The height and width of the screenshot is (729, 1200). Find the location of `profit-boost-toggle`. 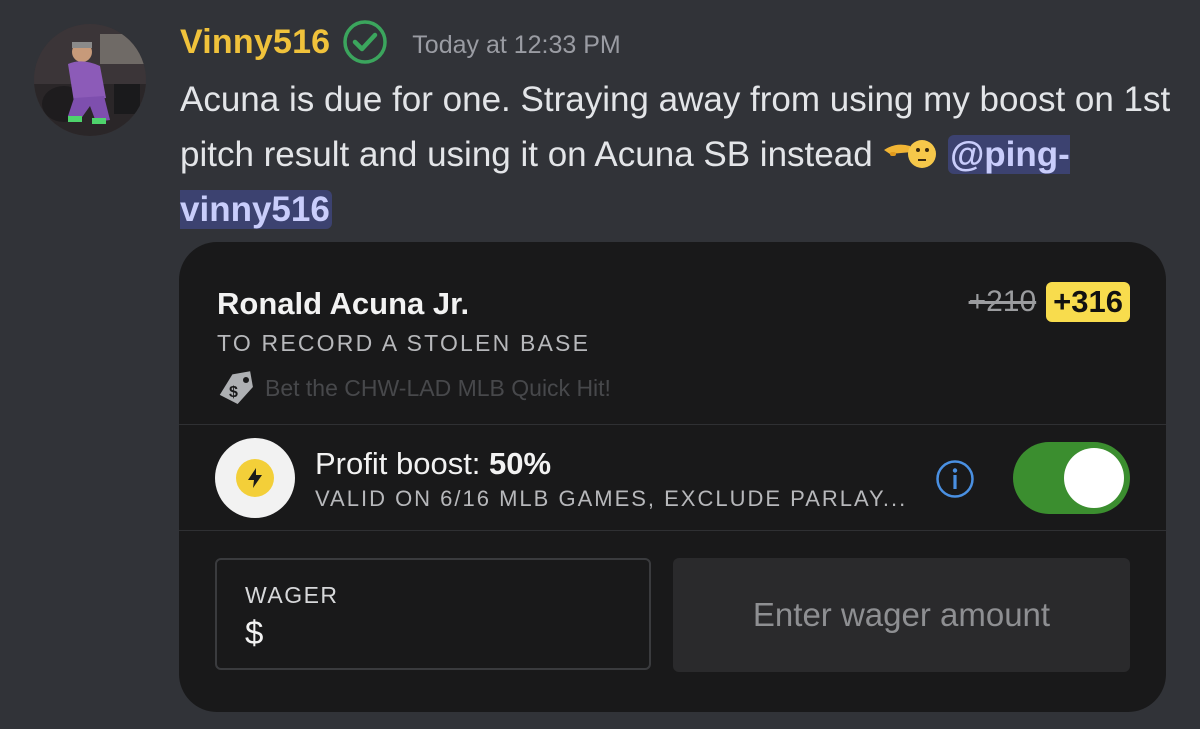

profit-boost-toggle is located at coordinates (1071, 478).